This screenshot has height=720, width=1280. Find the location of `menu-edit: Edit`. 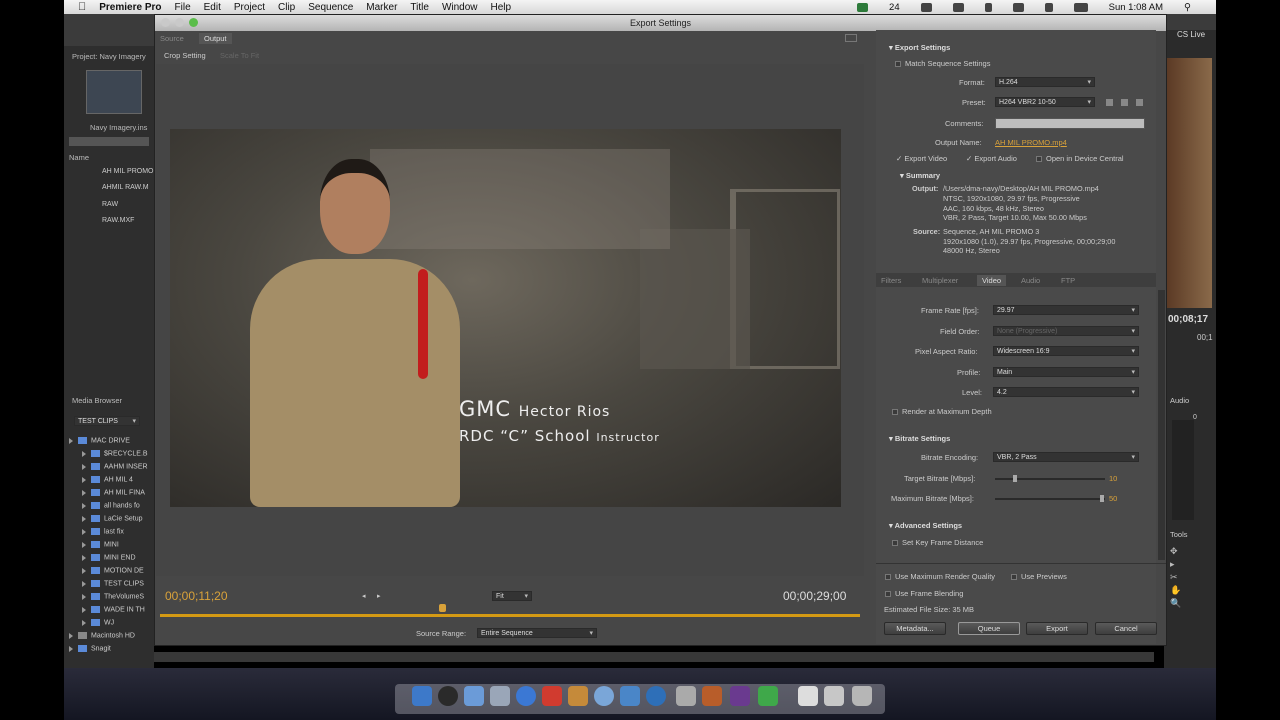

menu-edit: Edit is located at coordinates (212, 7).